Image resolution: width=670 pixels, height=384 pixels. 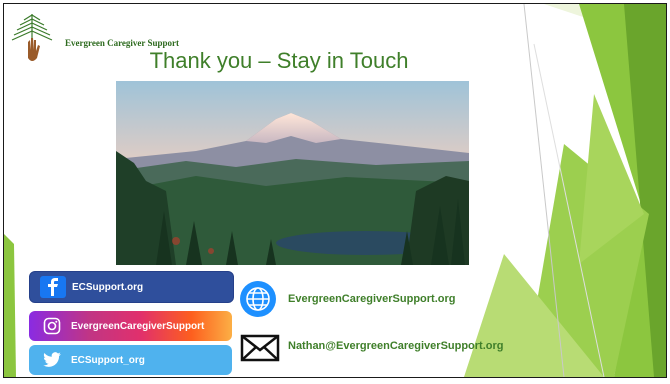 I want to click on email-link: Nathan@EvergreenCaregiverSupport.org, so click(x=396, y=346).